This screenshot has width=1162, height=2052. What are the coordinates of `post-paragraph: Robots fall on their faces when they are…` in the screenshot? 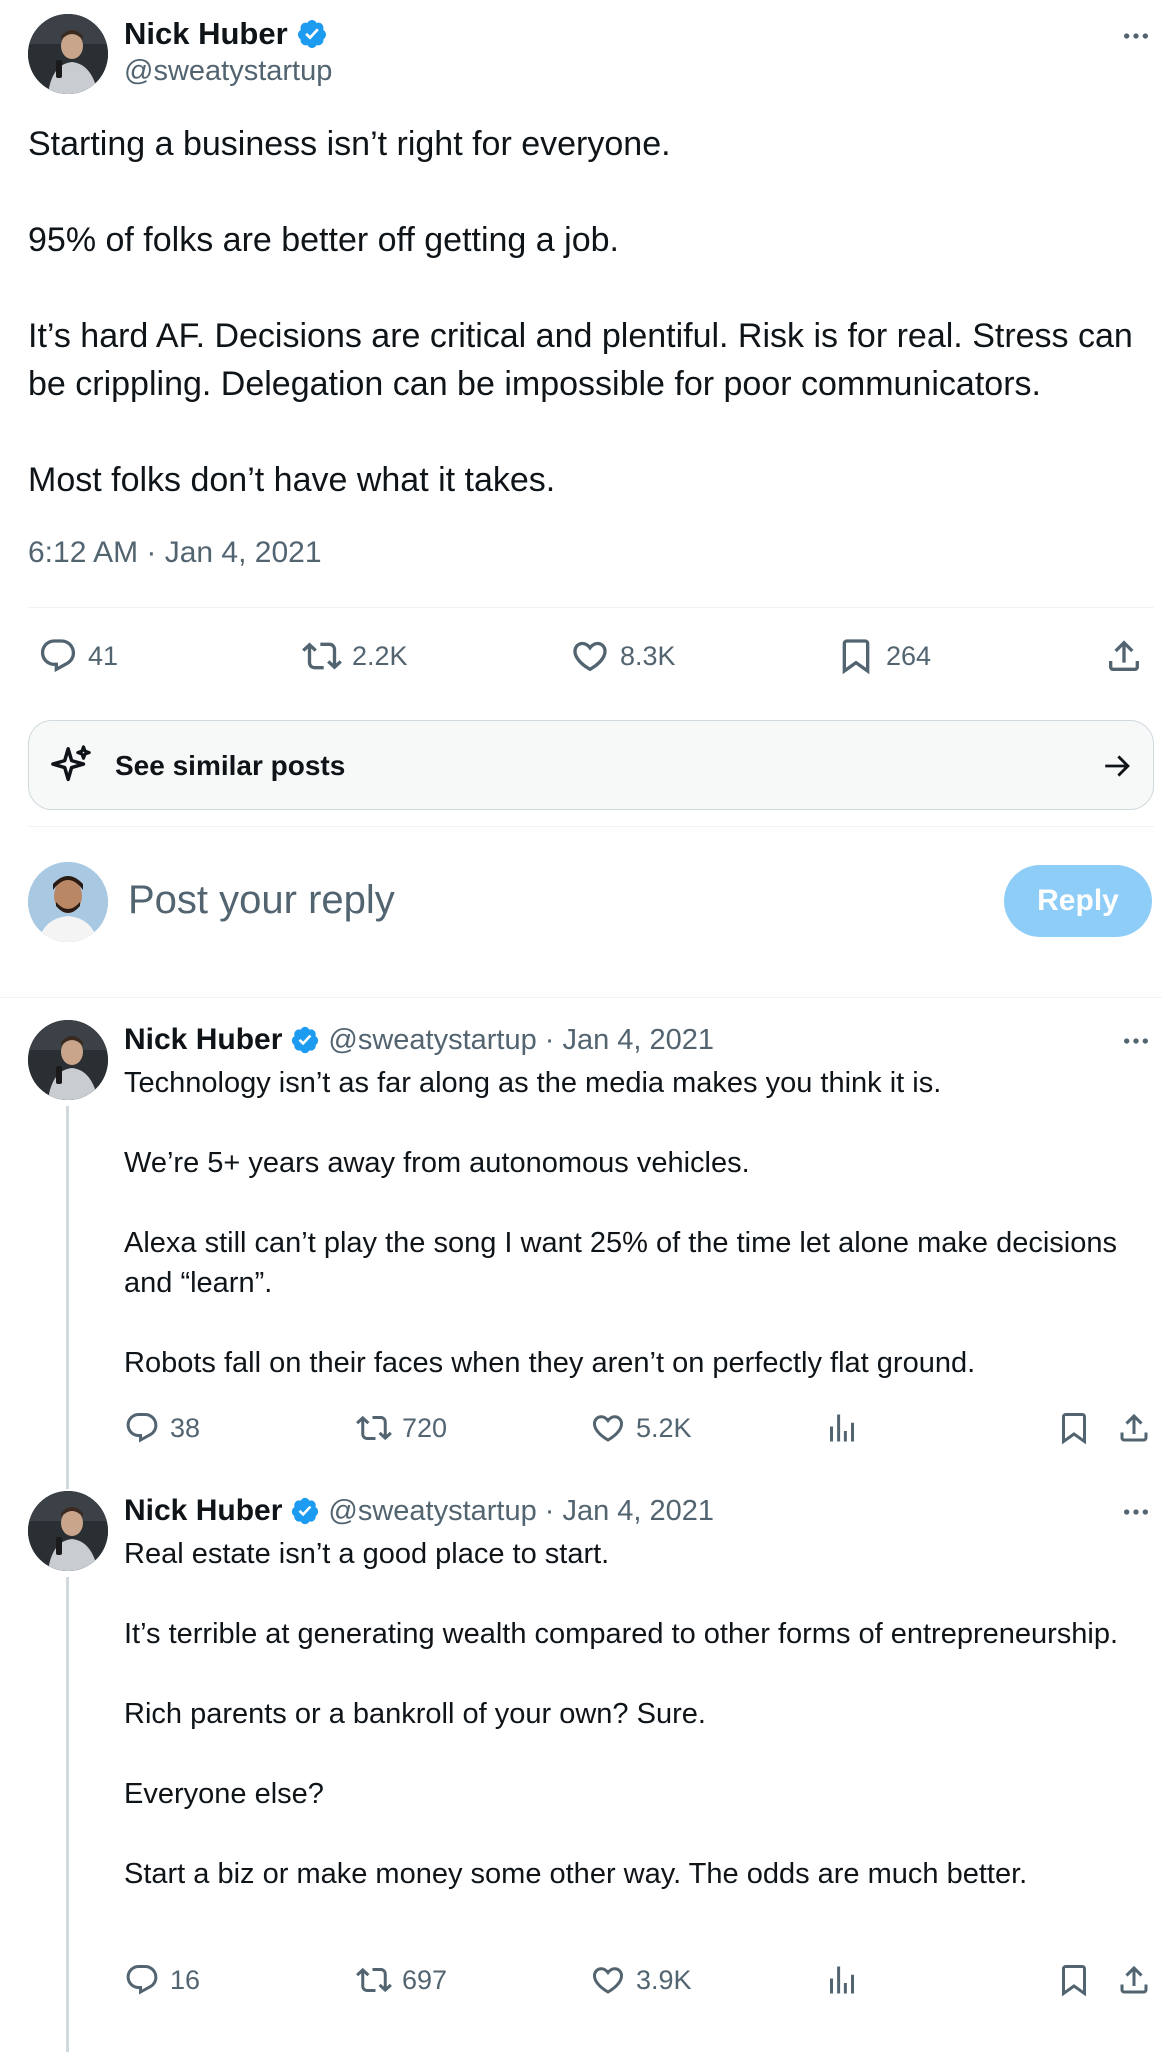 It's located at (550, 1363).